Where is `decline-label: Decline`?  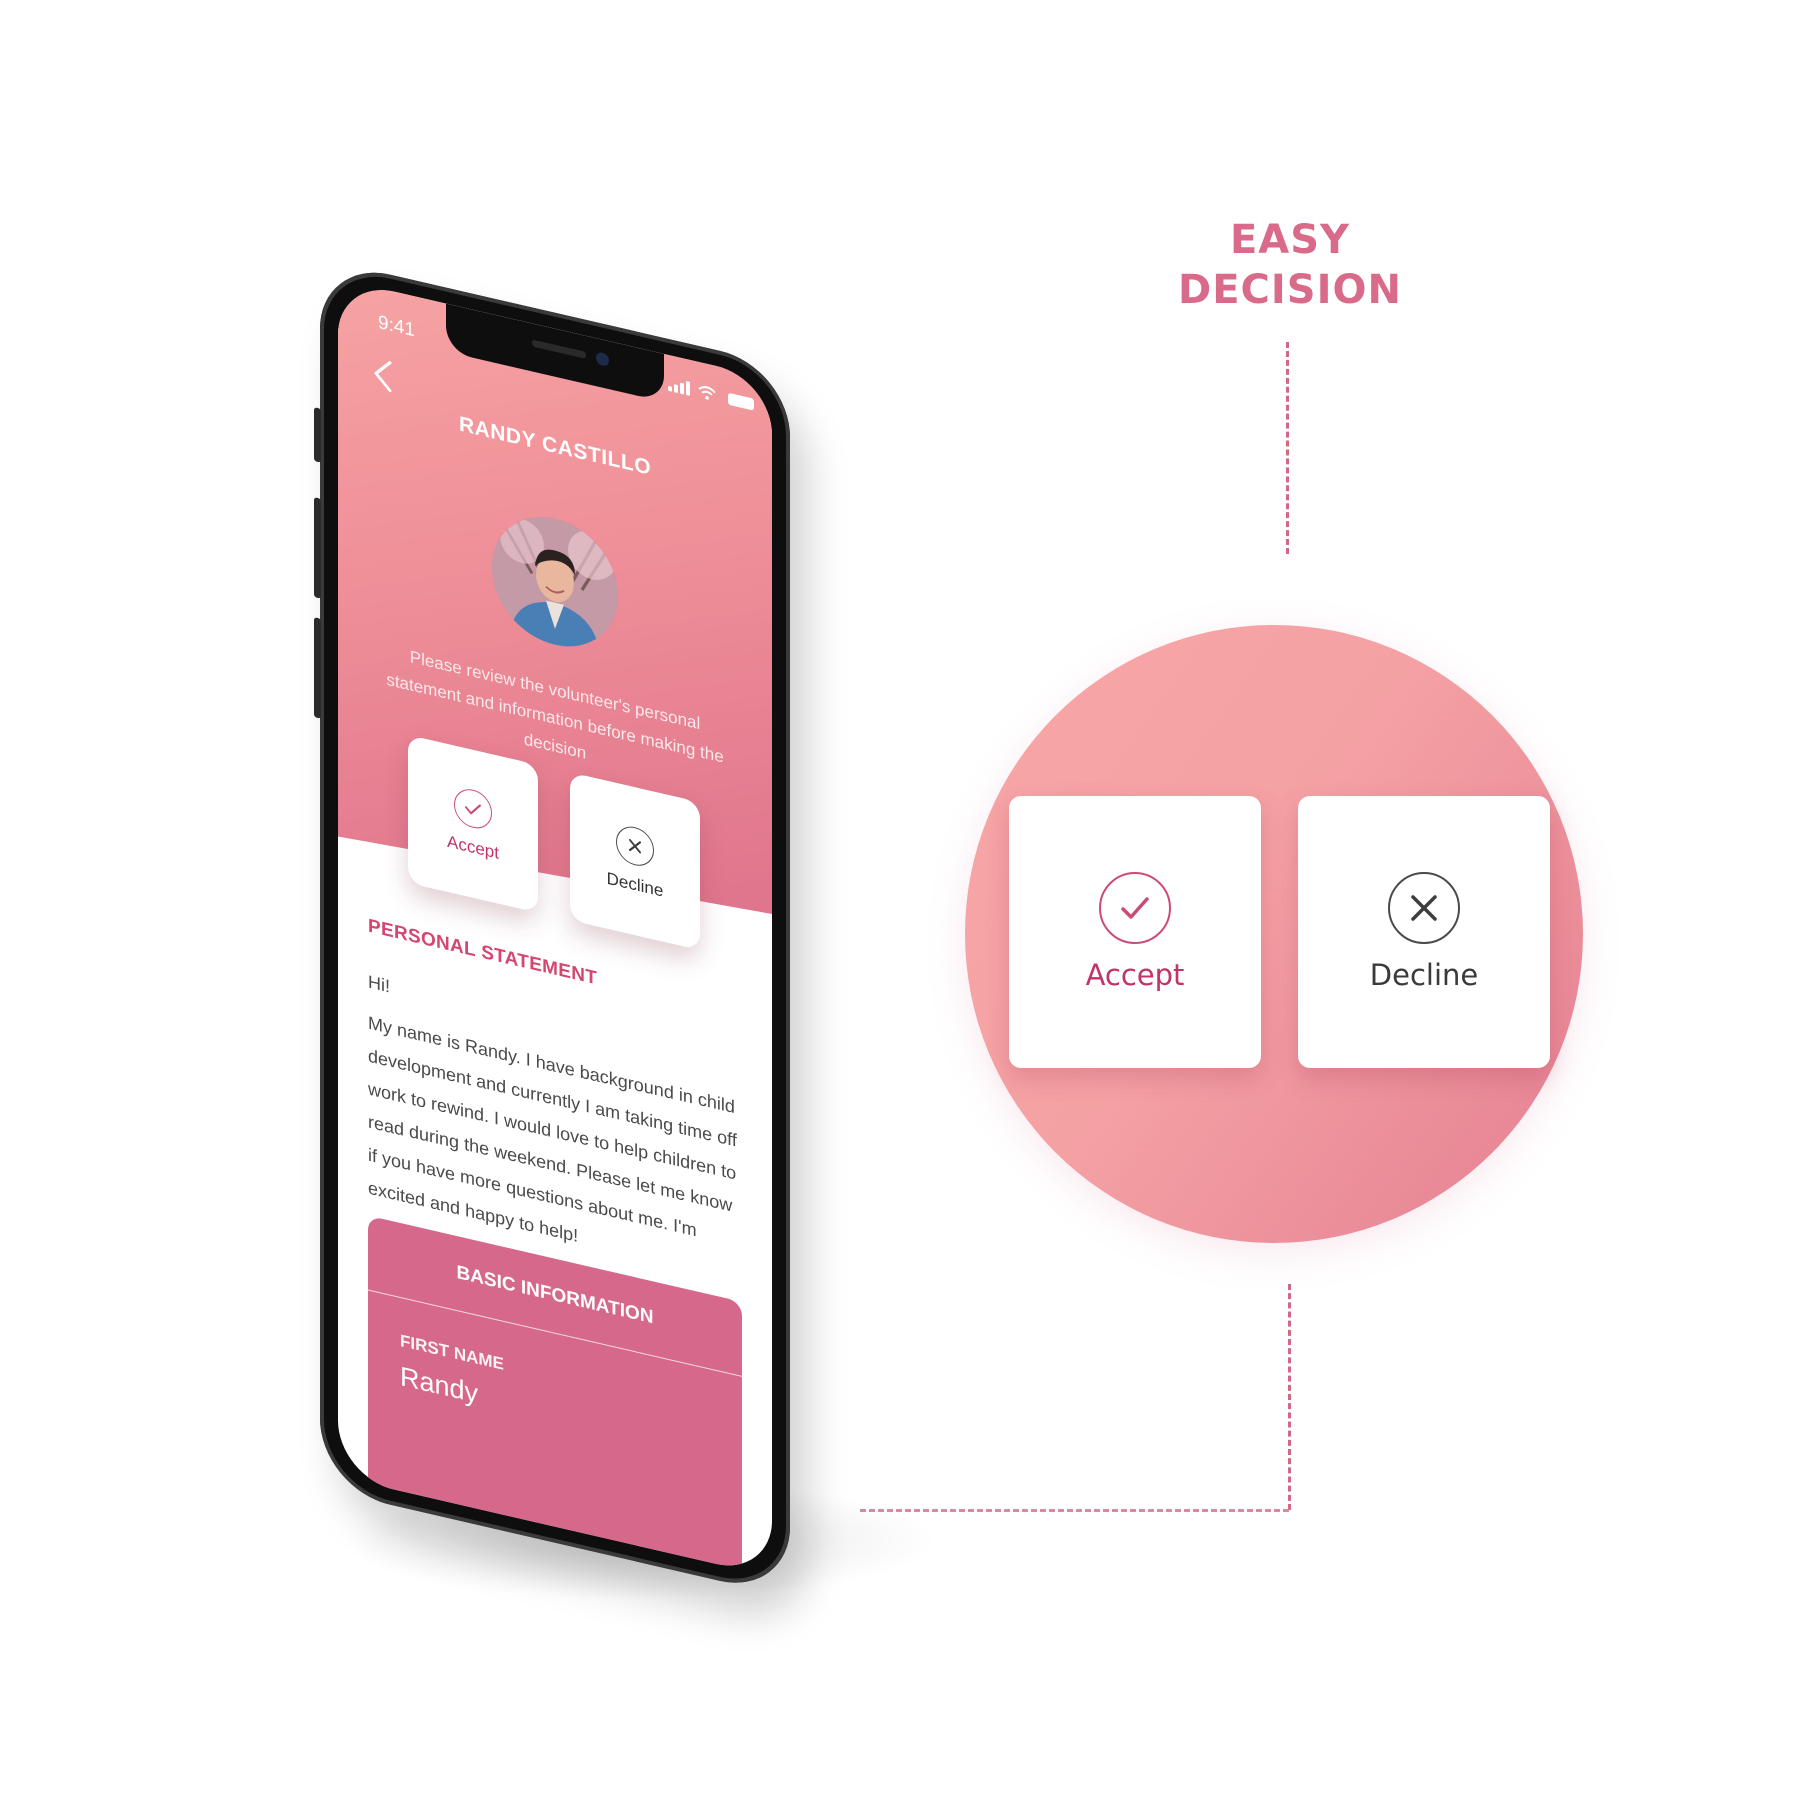
decline-label: Decline is located at coordinates (635, 884).